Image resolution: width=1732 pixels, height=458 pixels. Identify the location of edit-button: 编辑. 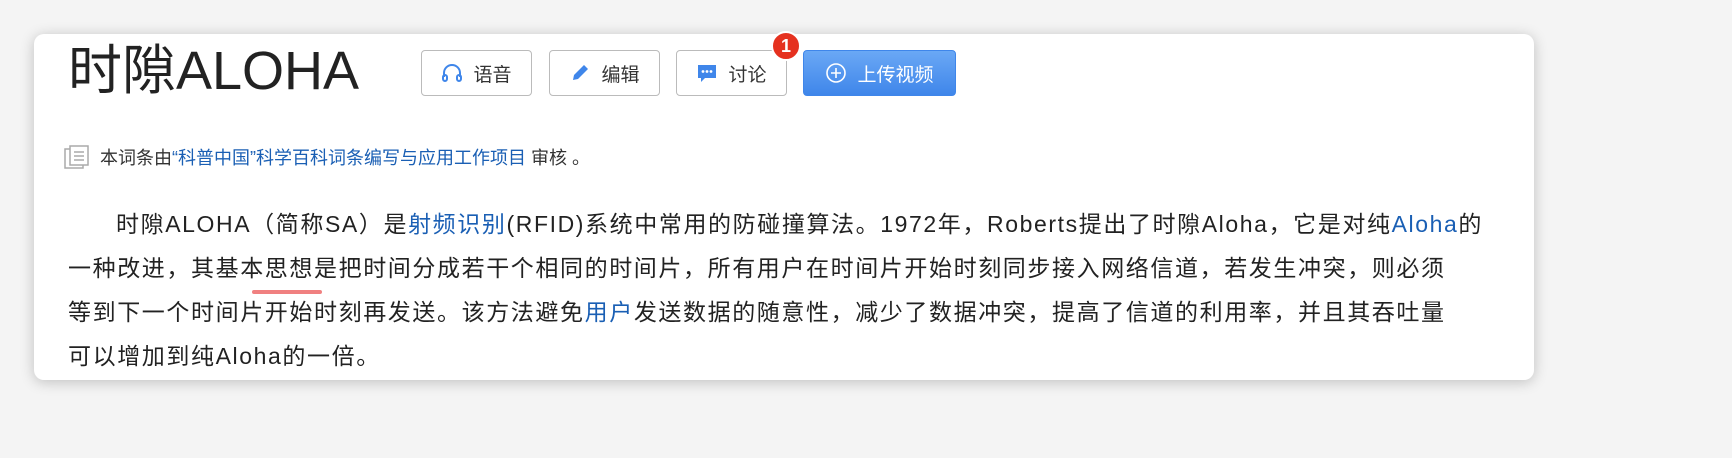
(604, 73).